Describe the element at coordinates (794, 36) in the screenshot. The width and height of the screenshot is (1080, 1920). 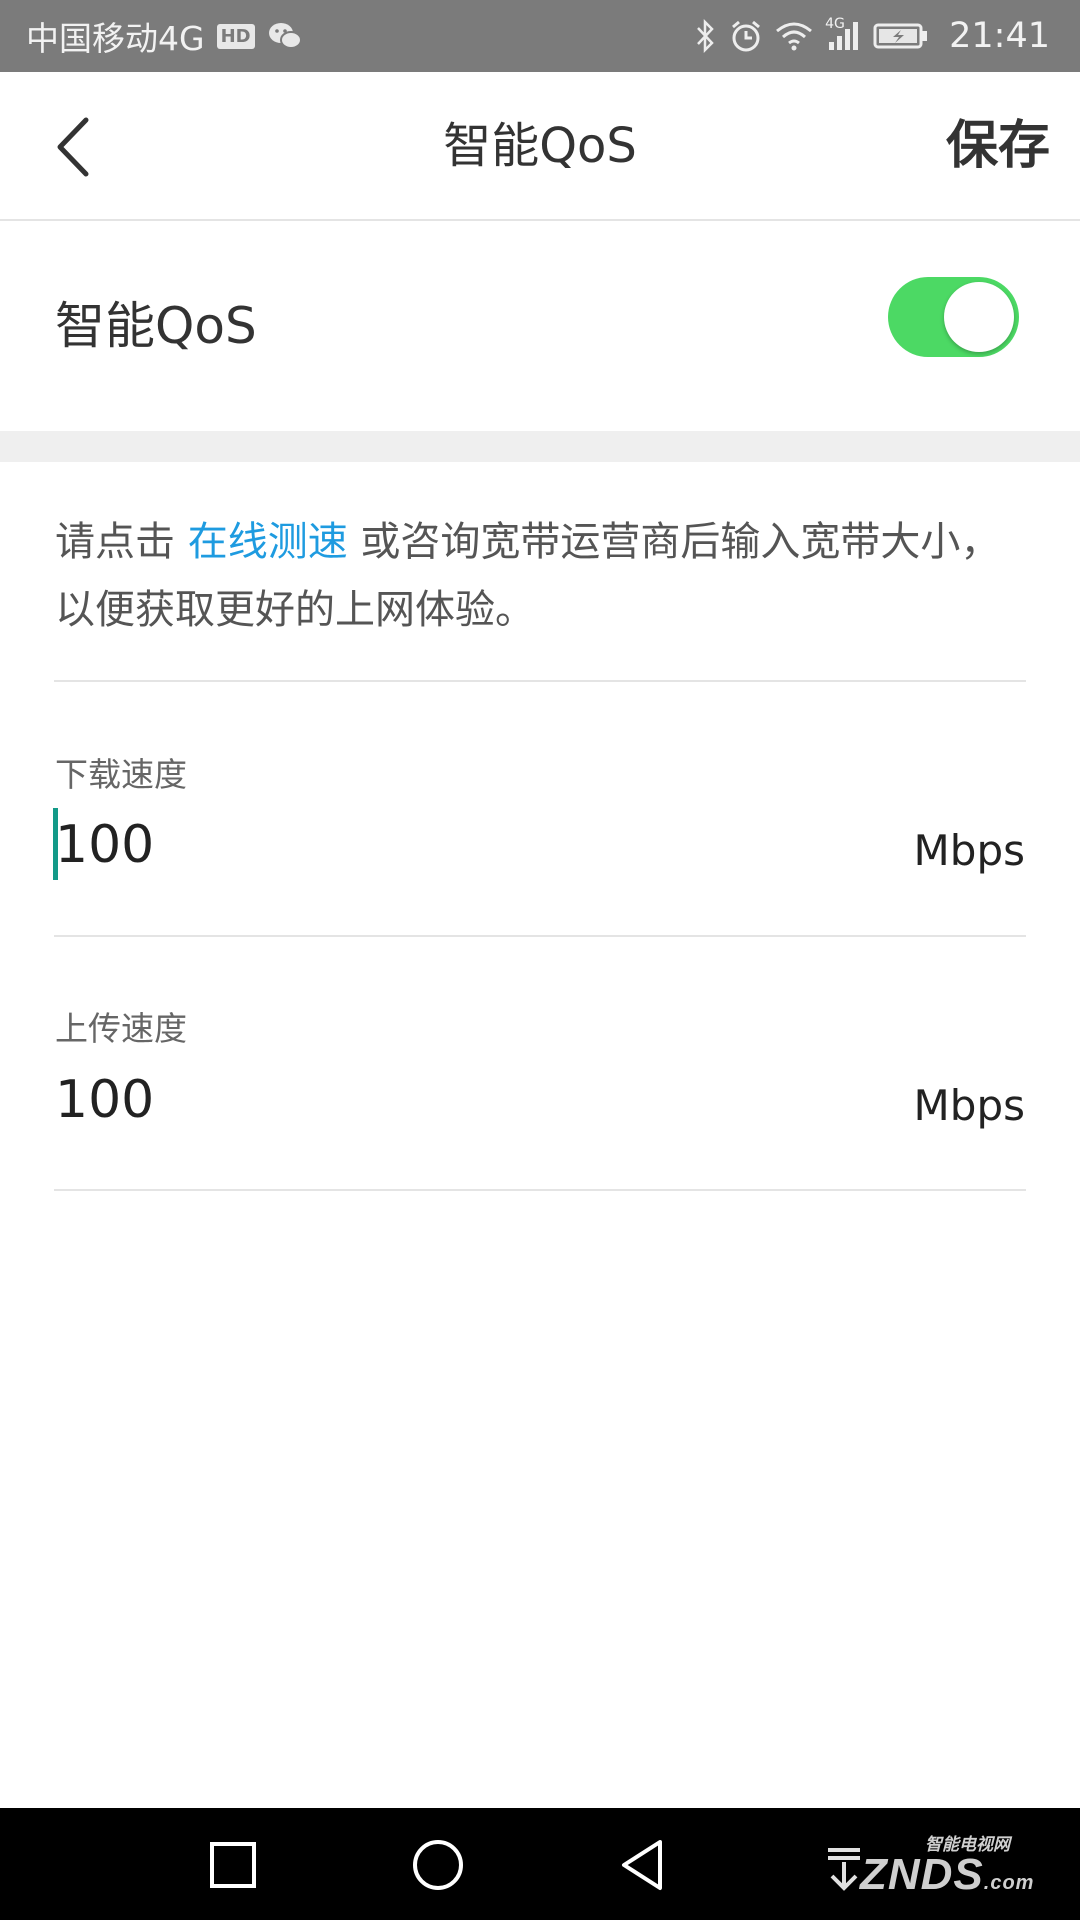
I see `wifi-icon` at that location.